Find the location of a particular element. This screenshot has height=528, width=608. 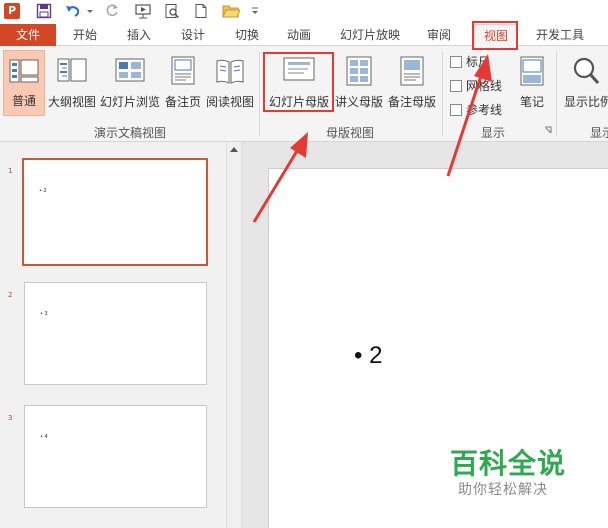

handout-master-label: 讲义母版 is located at coordinates (359, 102).